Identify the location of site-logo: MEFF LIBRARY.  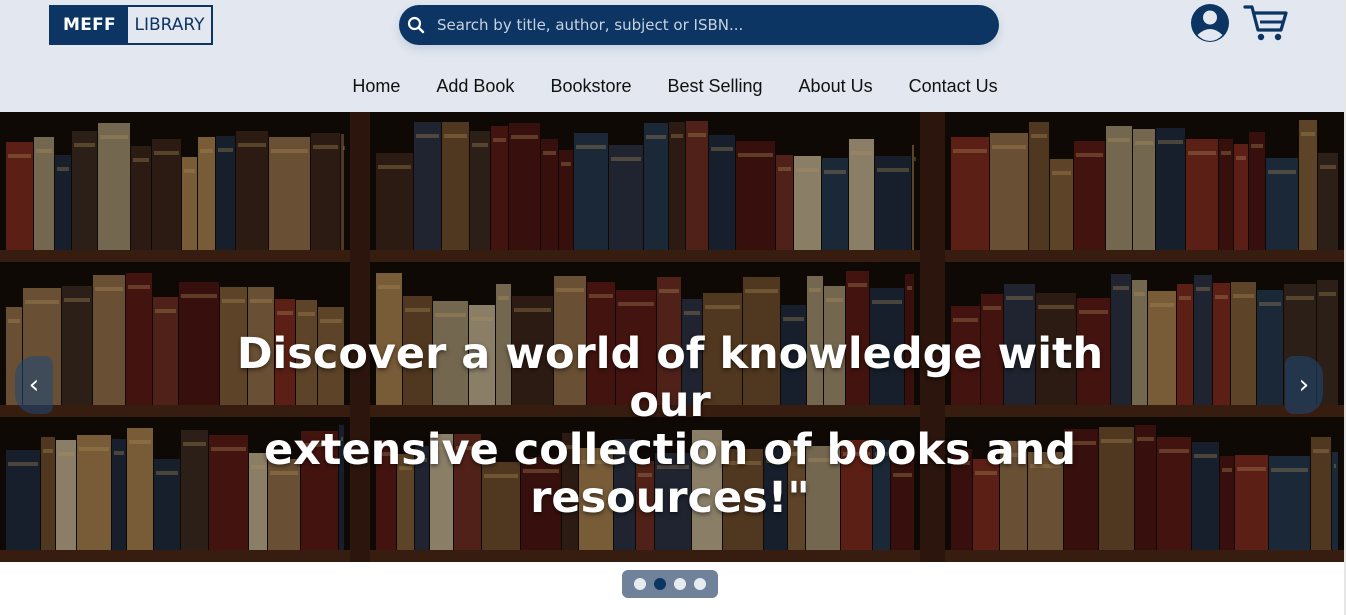
(131, 25).